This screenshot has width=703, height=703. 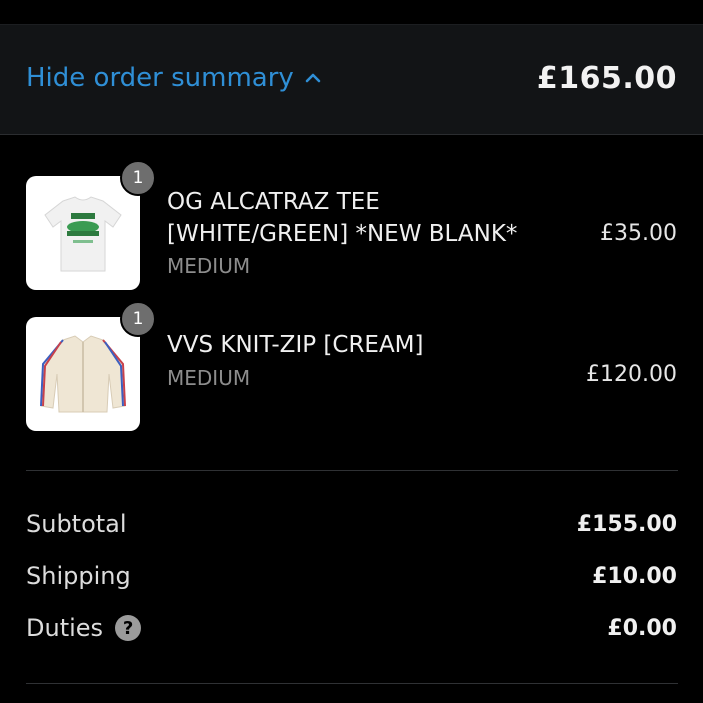 I want to click on knit-zip-jacket-image, so click(x=83, y=374).